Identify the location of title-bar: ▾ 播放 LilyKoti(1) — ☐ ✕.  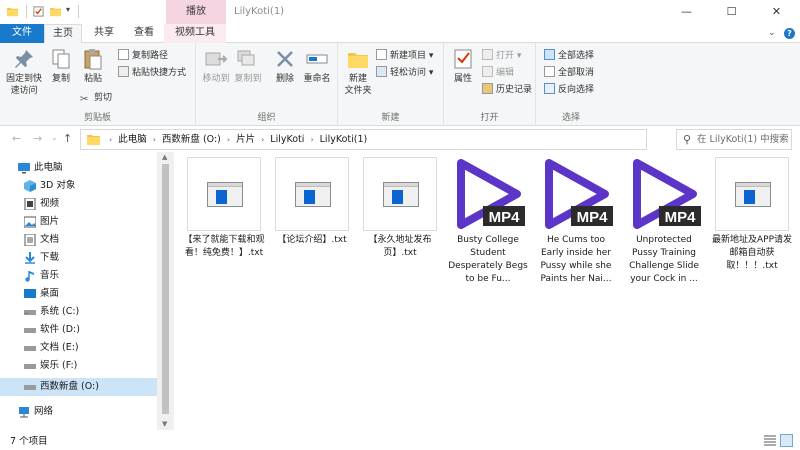
(400, 12).